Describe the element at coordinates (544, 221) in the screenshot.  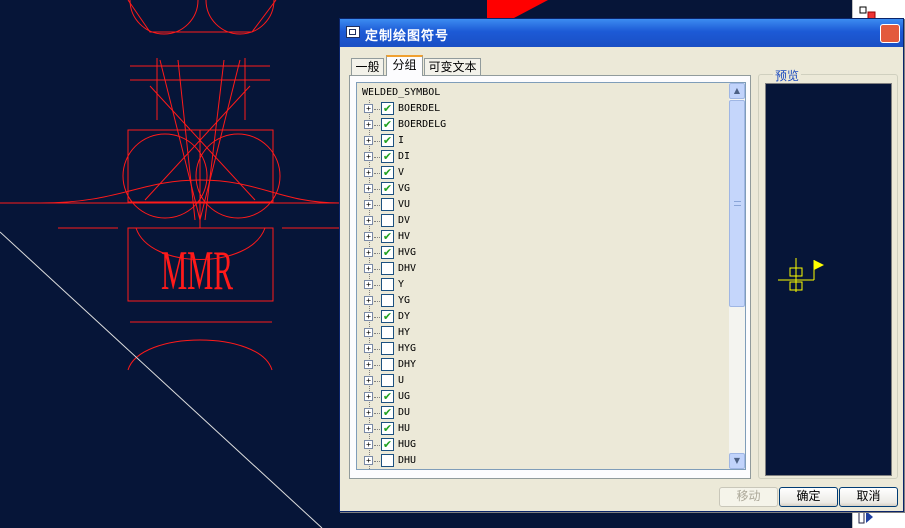
I see `tree-item-dv: + DV` at that location.